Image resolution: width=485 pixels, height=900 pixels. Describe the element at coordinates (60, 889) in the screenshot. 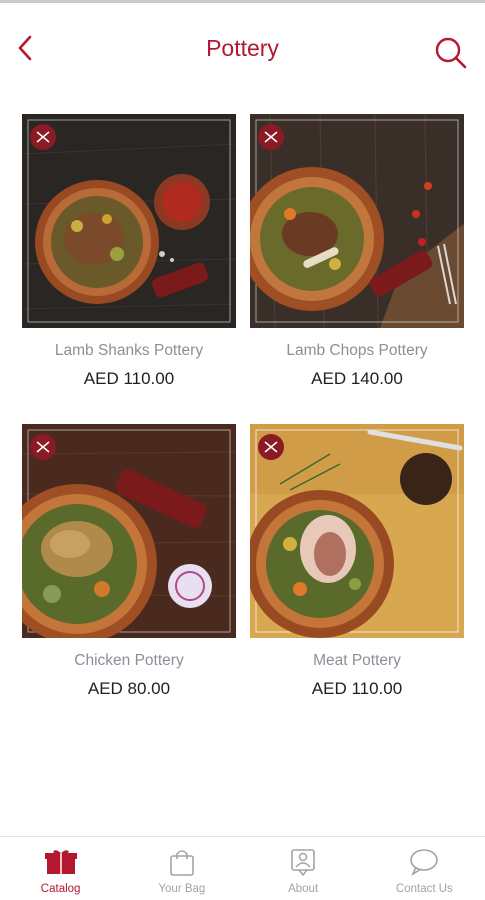

I see `tab-label: Catalog` at that location.